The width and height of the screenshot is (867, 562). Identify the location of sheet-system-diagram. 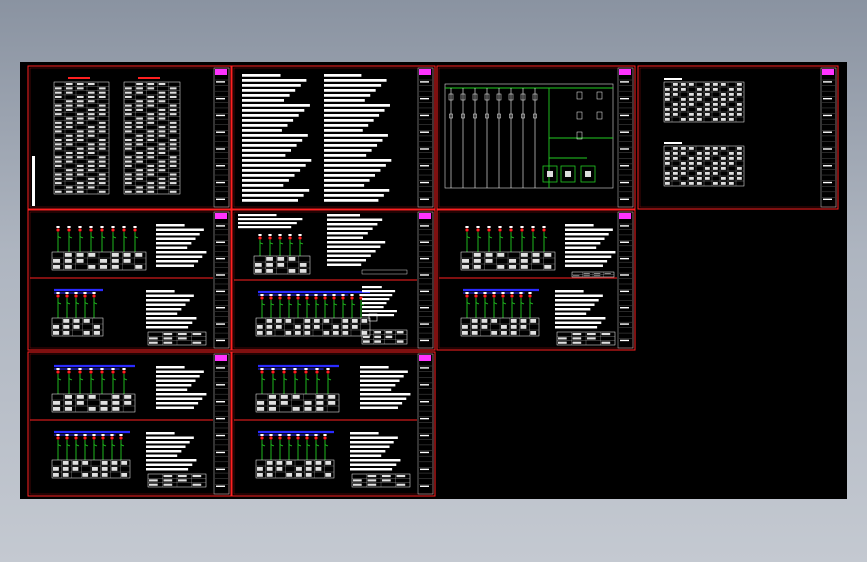
(536, 137).